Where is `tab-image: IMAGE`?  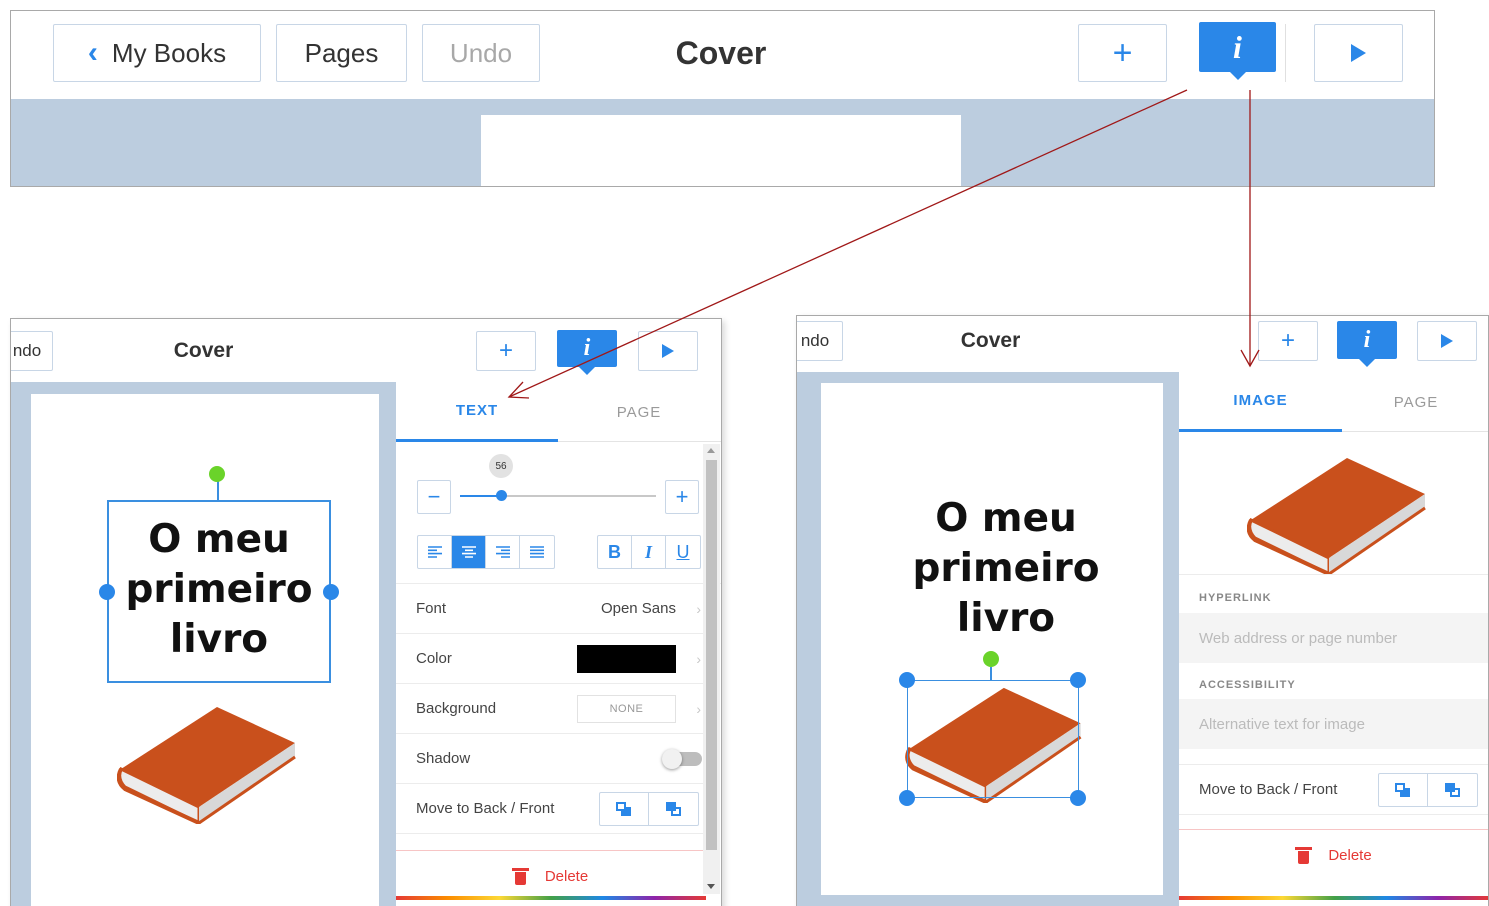
tab-image: IMAGE is located at coordinates (1260, 402).